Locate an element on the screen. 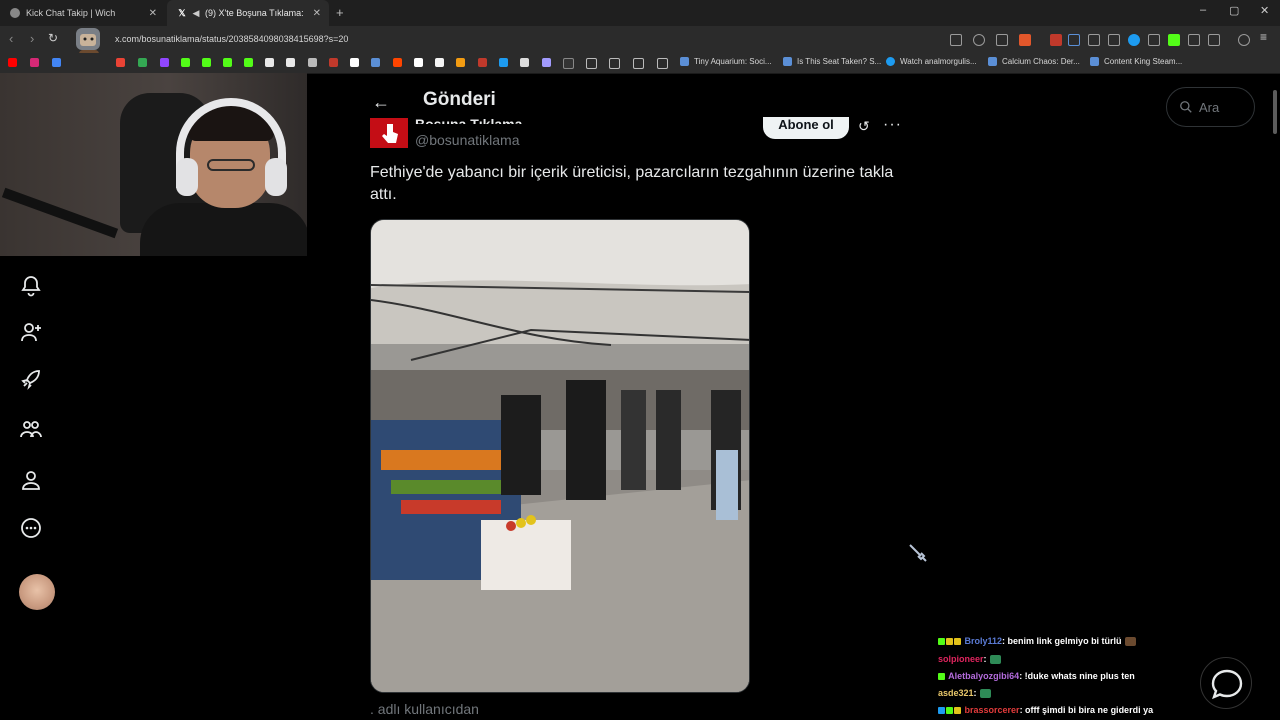  scrollbar is located at coordinates (1275, 112).